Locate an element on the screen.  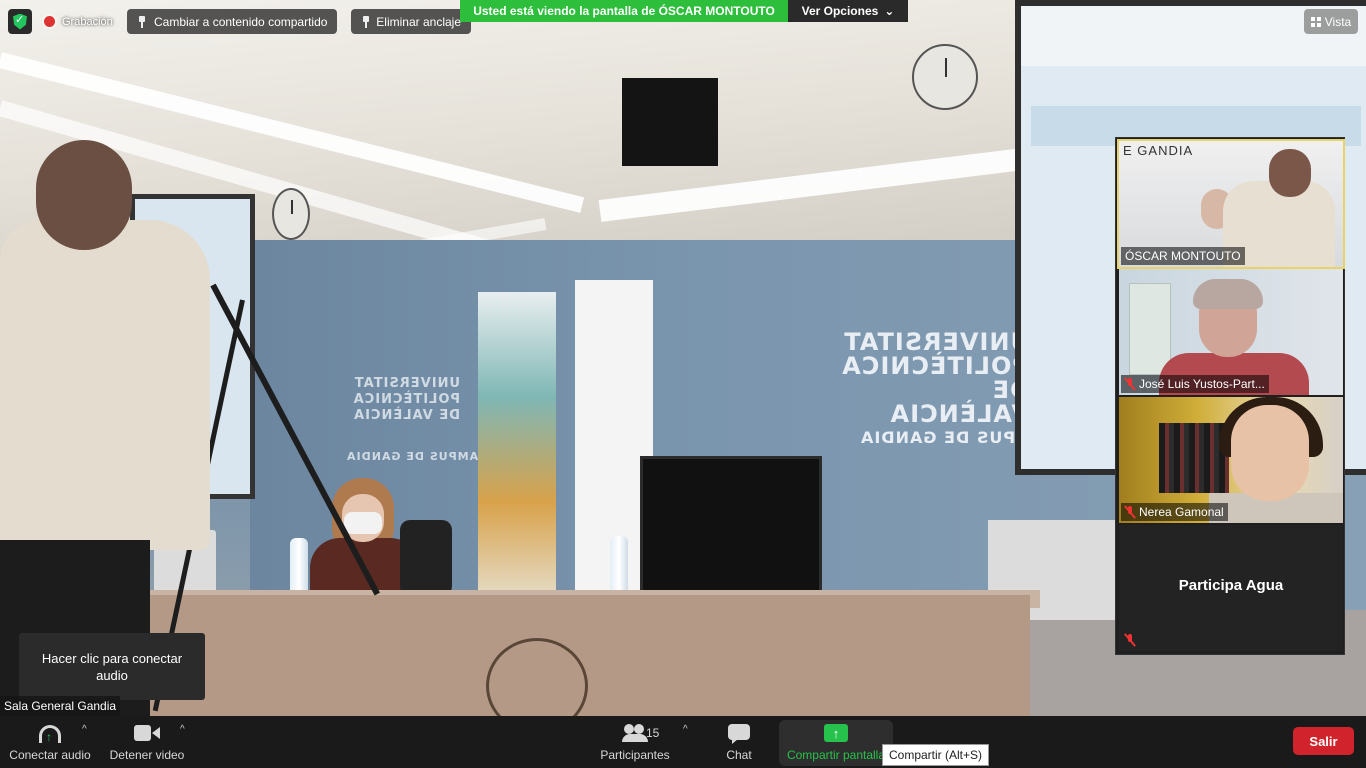
wall-logo-left: UNIVERSITAT POLITÈCNICA DE VALÈNCIA is located at coordinates (406, 399).